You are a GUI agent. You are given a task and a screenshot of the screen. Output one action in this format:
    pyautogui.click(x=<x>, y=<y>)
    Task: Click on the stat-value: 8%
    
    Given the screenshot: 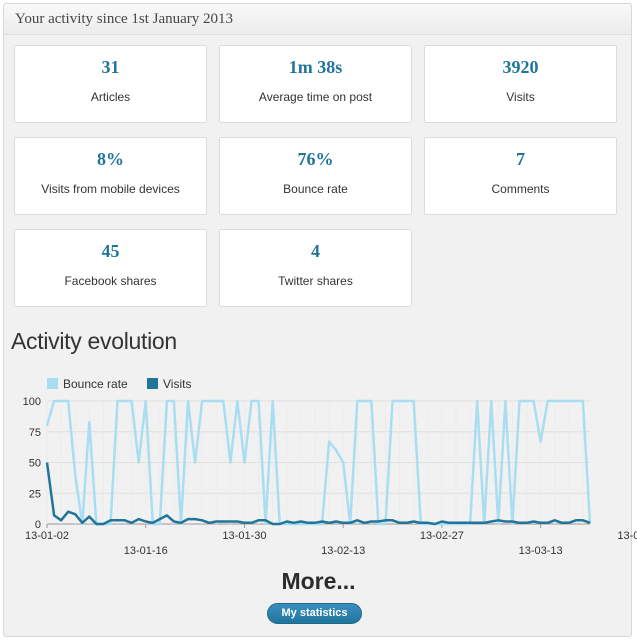 What is the action you would take?
    pyautogui.click(x=110, y=159)
    